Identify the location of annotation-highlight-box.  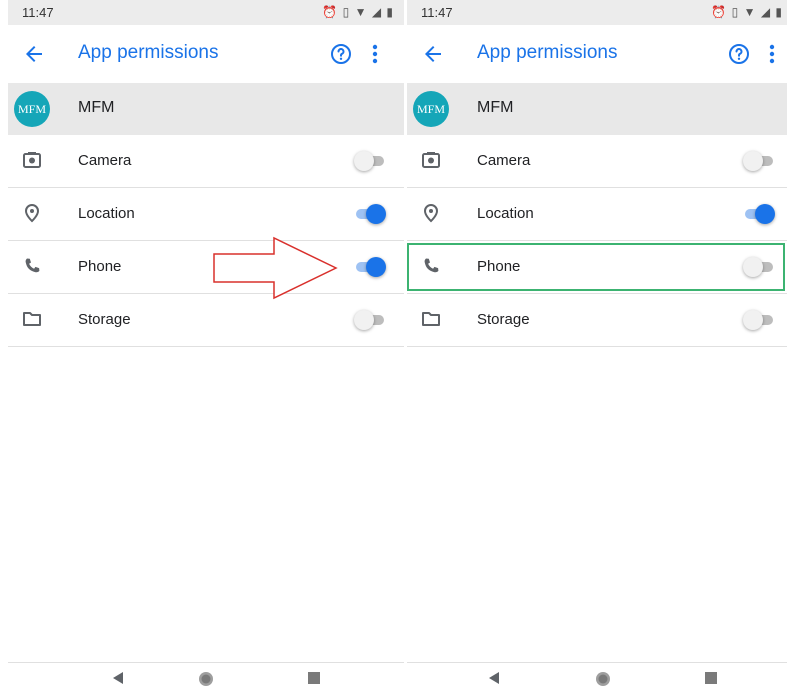
(596, 267).